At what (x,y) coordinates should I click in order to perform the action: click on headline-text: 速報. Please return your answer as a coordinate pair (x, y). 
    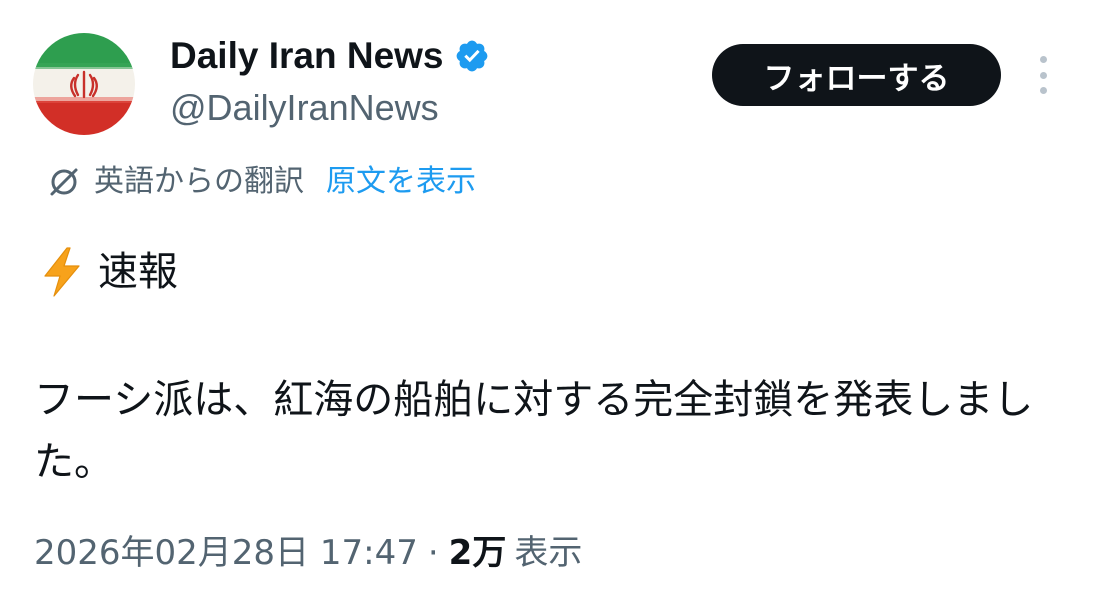
    Looking at the image, I should click on (138, 272).